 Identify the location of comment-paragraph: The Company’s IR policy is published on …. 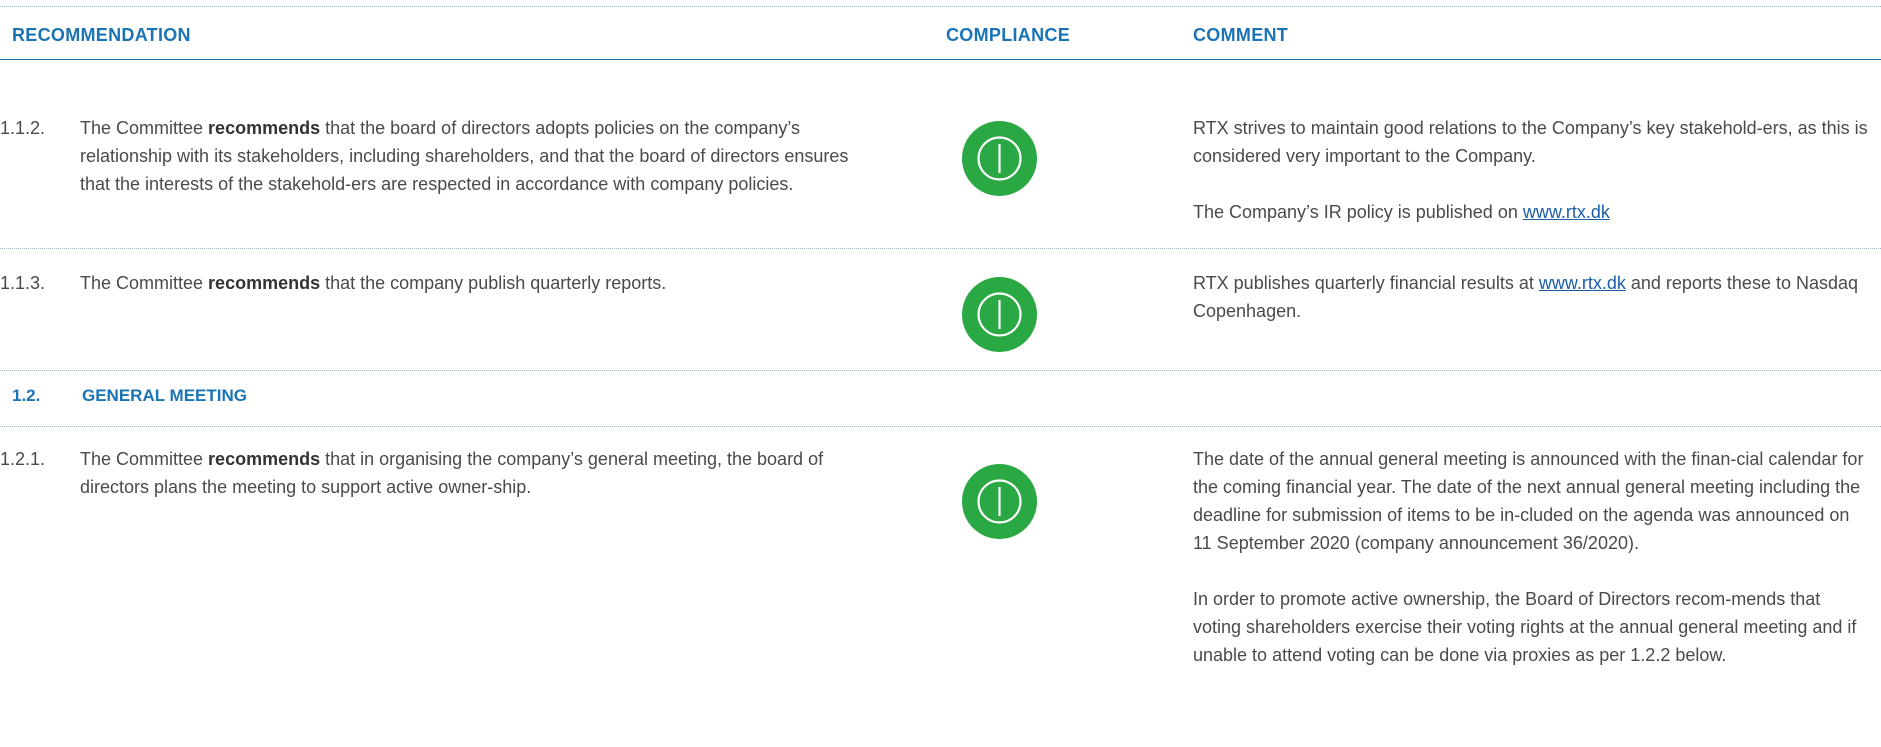
(1401, 212).